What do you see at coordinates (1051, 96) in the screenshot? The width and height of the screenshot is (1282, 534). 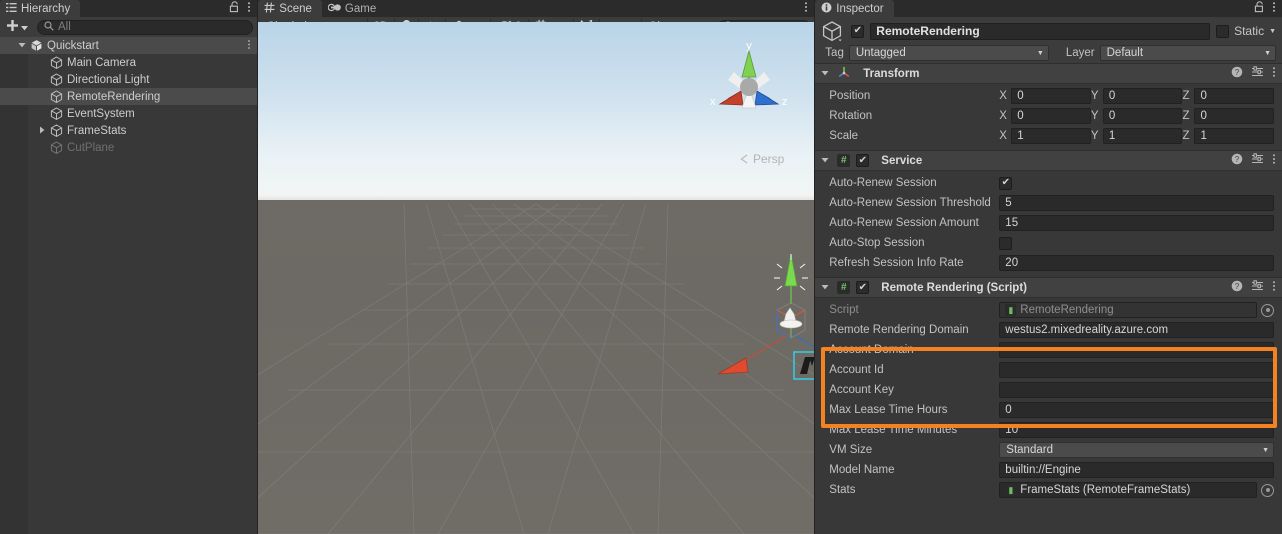 I see `position-x-input: 0` at bounding box center [1051, 96].